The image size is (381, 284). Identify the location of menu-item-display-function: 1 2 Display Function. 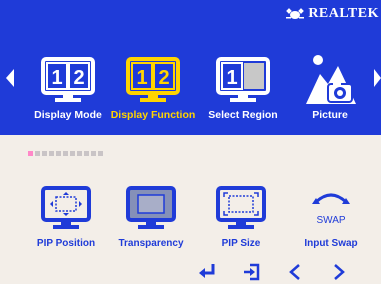
(153, 87).